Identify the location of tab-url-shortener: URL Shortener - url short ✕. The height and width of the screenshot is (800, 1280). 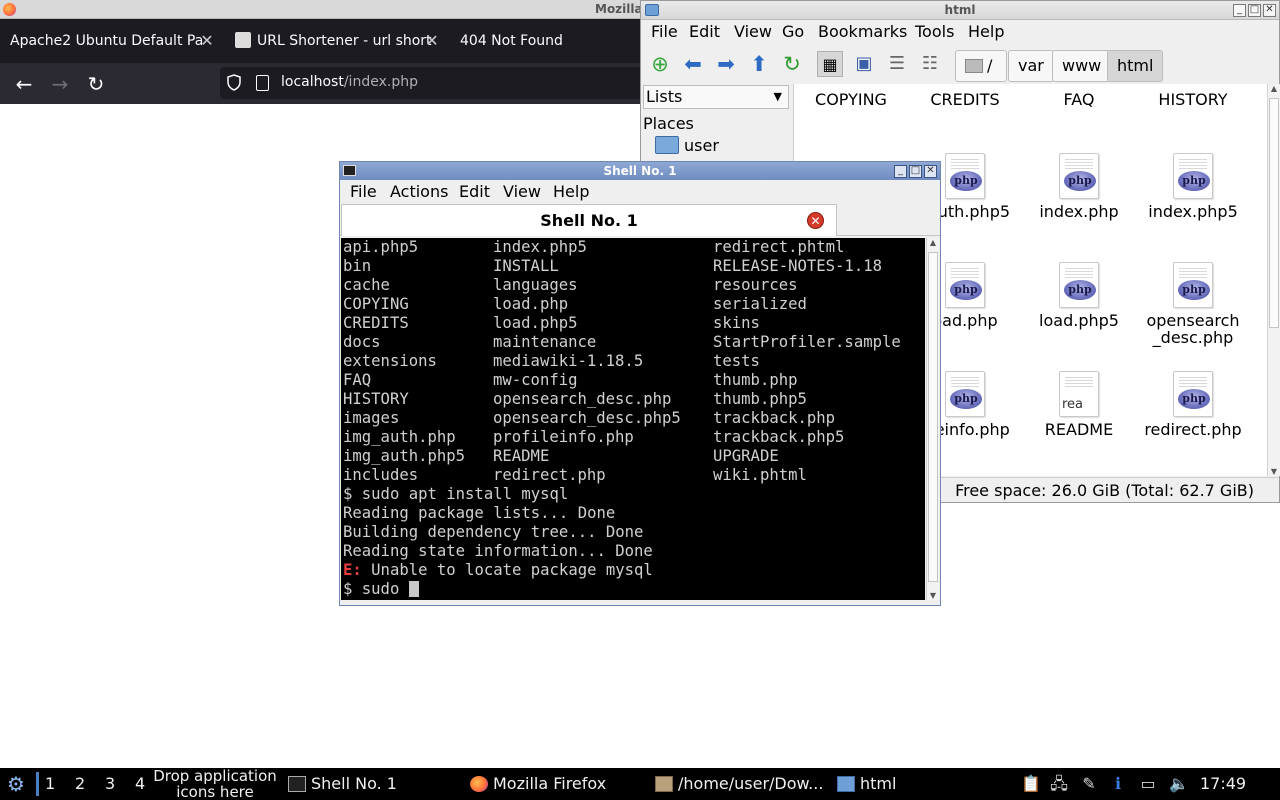
(337, 41).